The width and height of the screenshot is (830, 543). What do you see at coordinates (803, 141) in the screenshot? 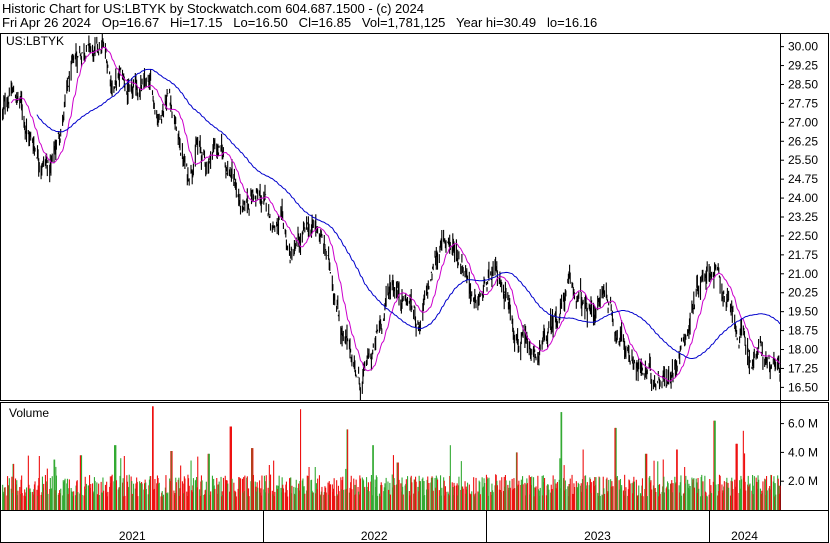
I see `price-tick-label: 26.25` at bounding box center [803, 141].